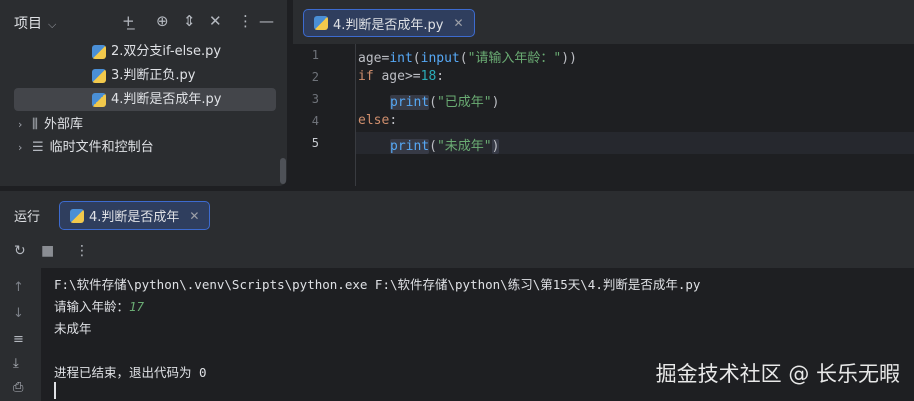 This screenshot has height=401, width=914. I want to click on gutter-divider, so click(355, 115).